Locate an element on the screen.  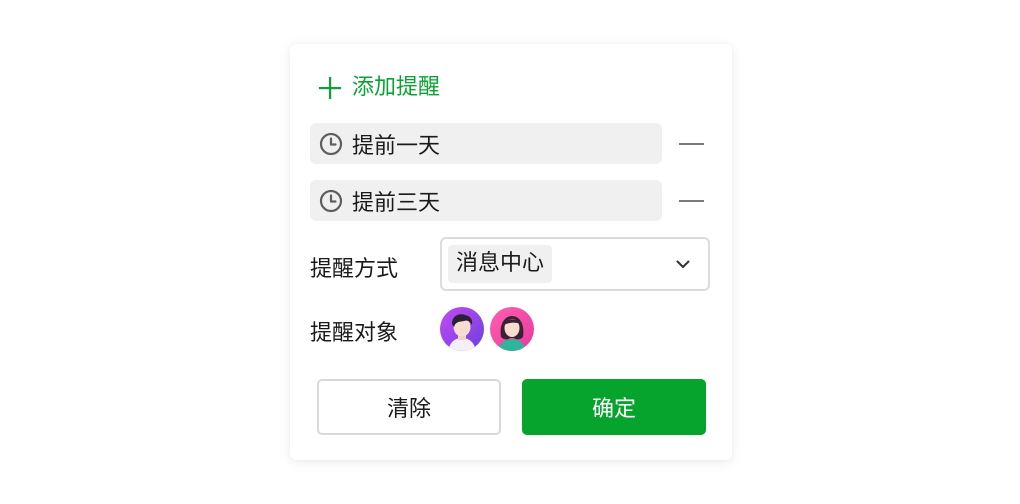
reminder-item-one-day: 提前一天 is located at coordinates (486, 143).